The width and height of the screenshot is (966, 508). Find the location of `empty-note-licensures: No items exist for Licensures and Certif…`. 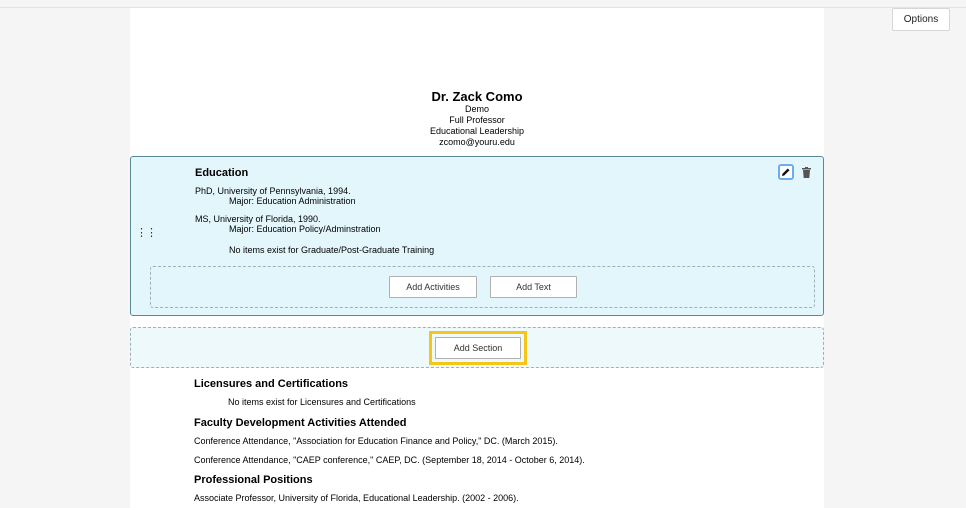

empty-note-licensures: No items exist for Licensures and Certif… is located at coordinates (322, 402).